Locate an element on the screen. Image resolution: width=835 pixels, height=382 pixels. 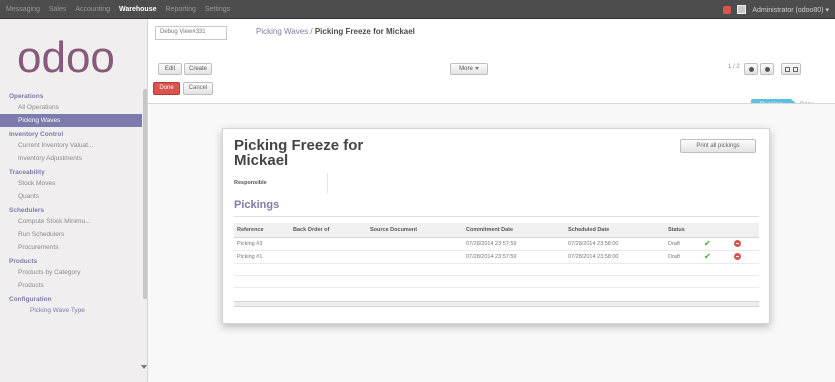
logo-text: odoo is located at coordinates (66, 57).